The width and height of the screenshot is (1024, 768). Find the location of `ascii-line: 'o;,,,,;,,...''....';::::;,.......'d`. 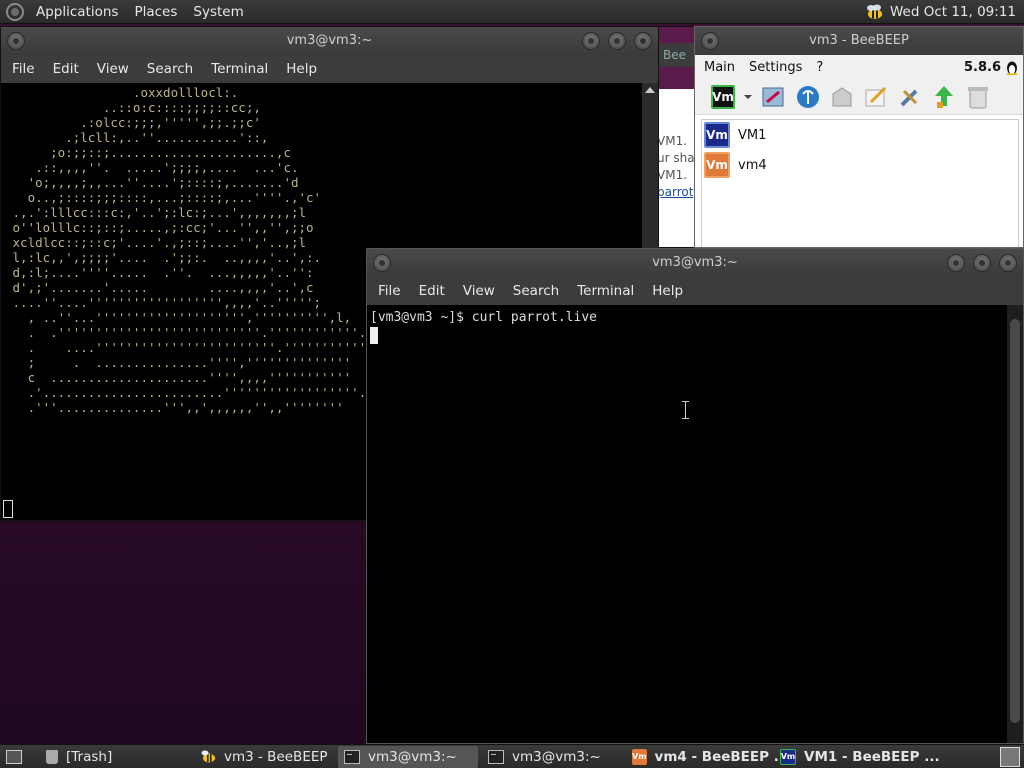

ascii-line: 'o;,,,,;,,...''....';::::;,.......'d is located at coordinates (152, 182).